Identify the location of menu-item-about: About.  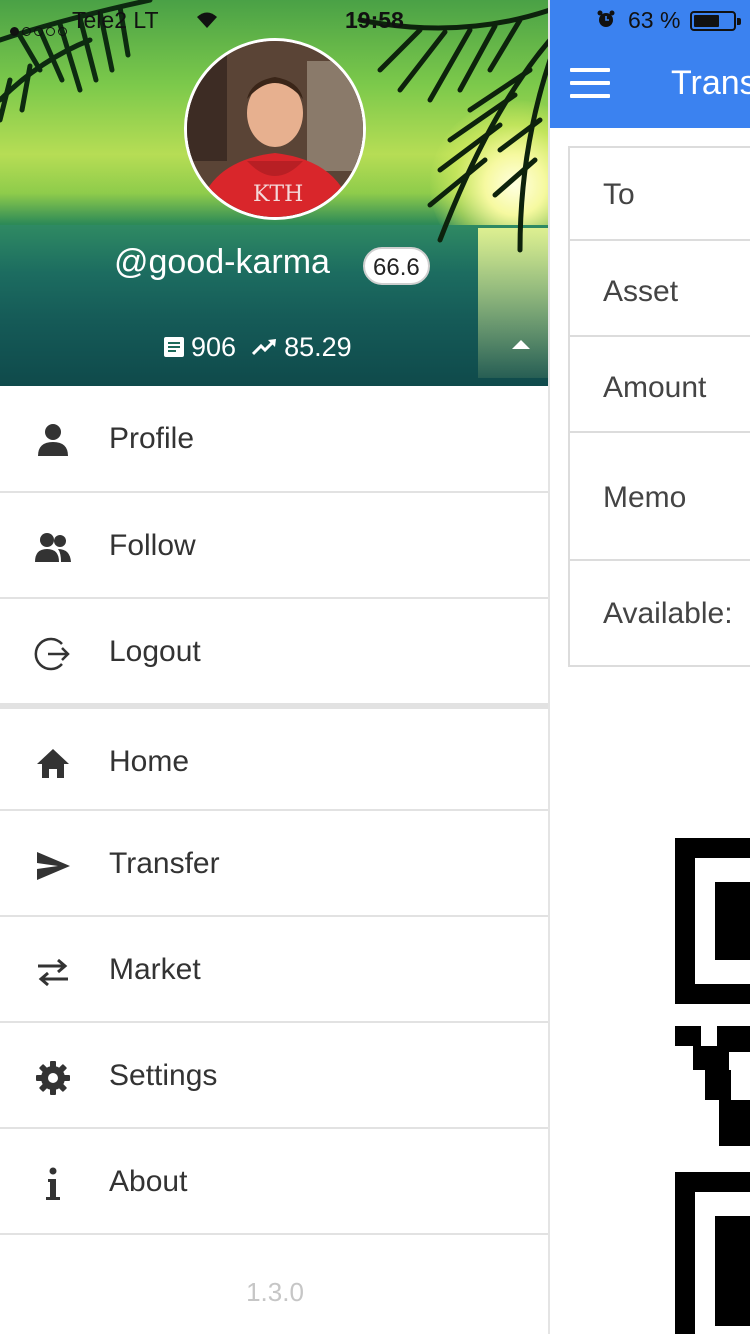
(274, 1182).